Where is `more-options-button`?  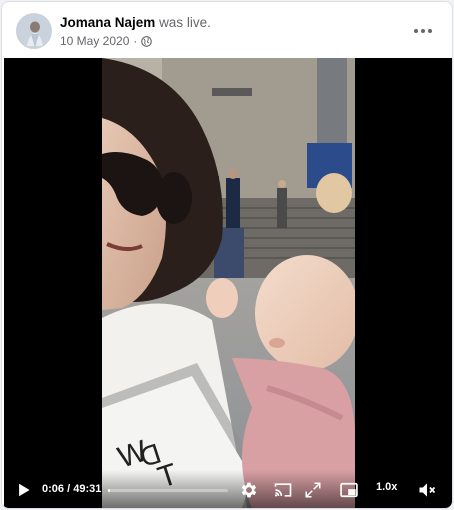
more-options-button is located at coordinates (423, 31).